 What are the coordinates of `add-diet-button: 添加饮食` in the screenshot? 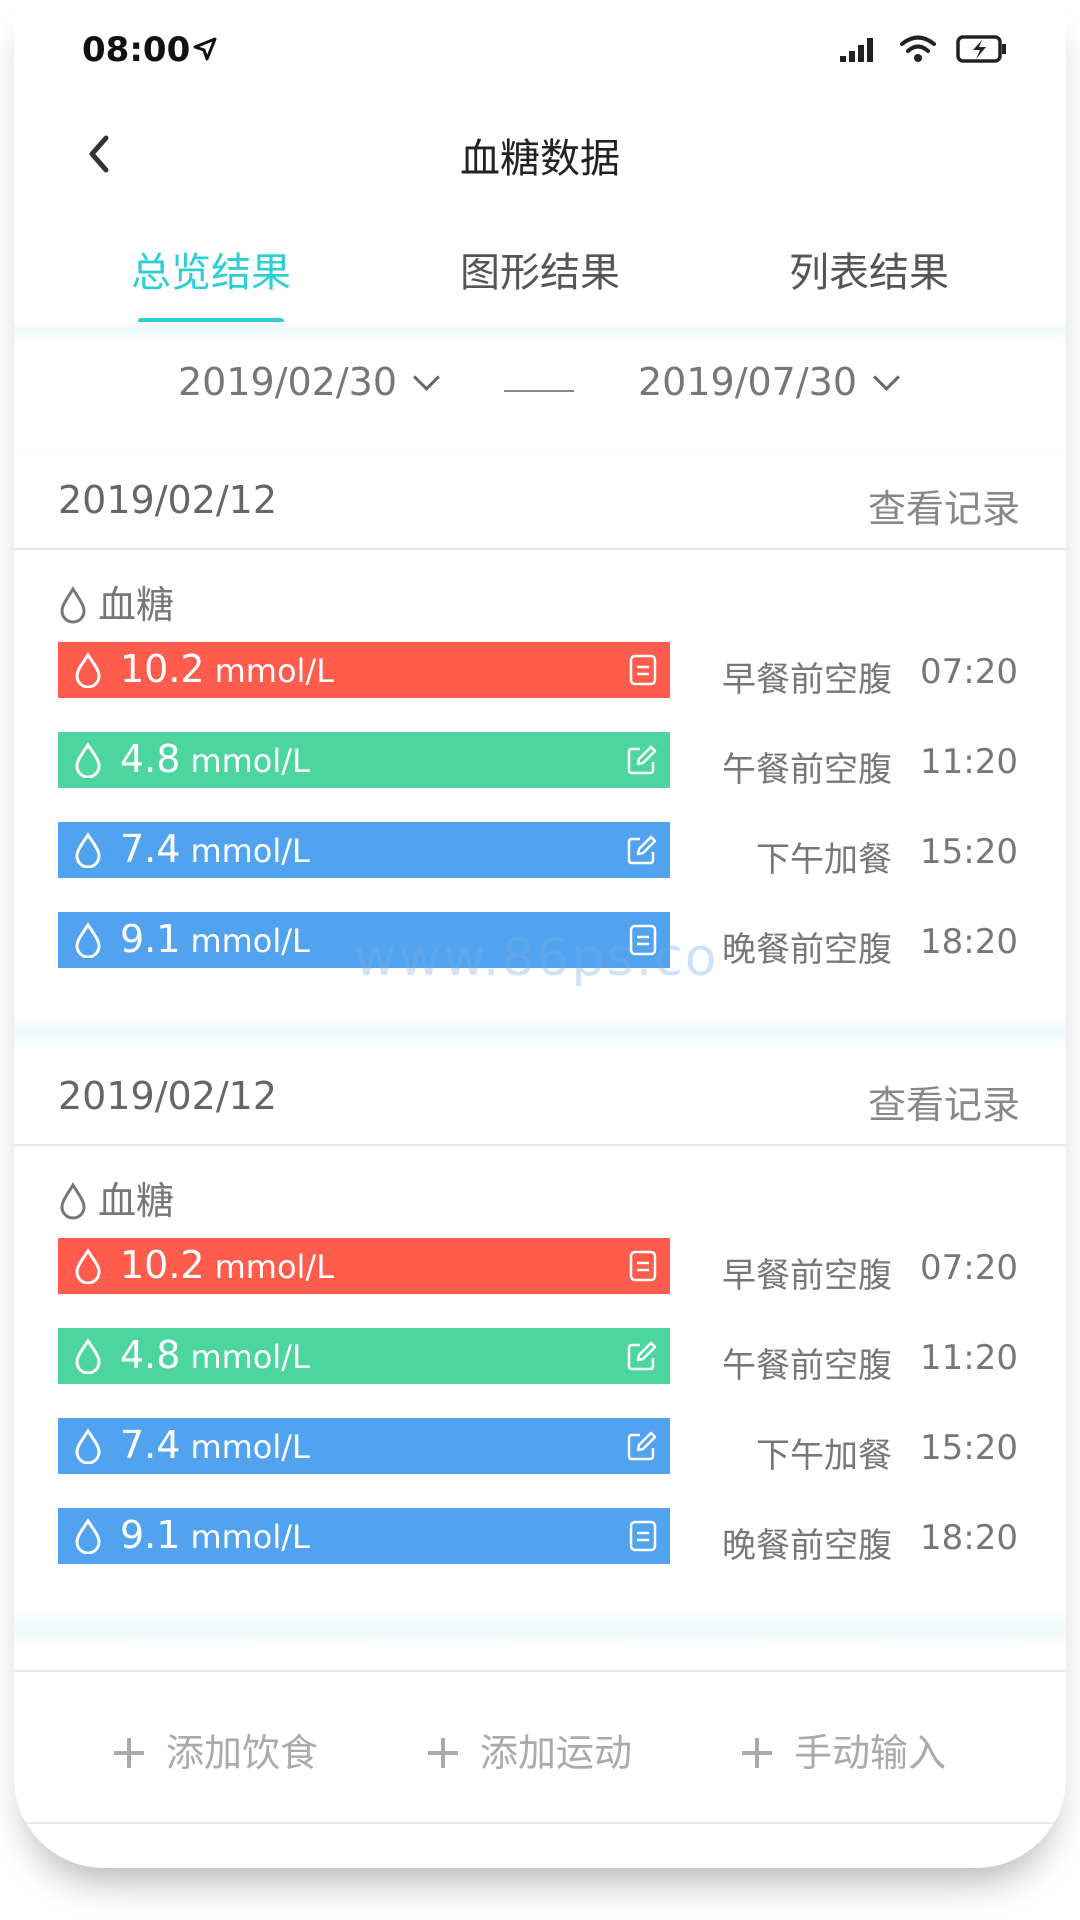 It's located at (216, 1749).